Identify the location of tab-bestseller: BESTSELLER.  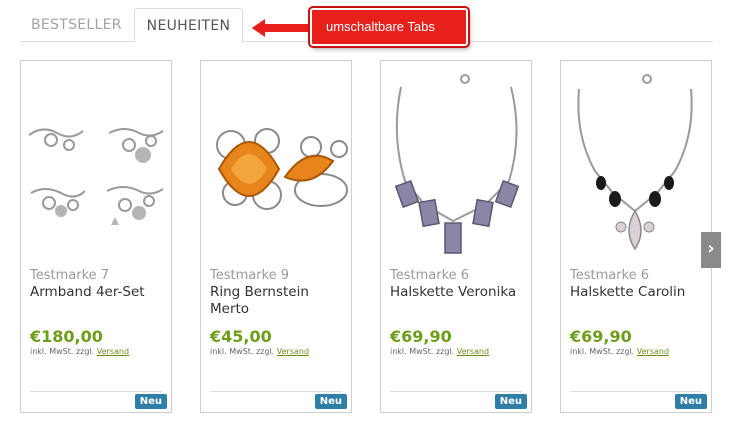
(76, 25).